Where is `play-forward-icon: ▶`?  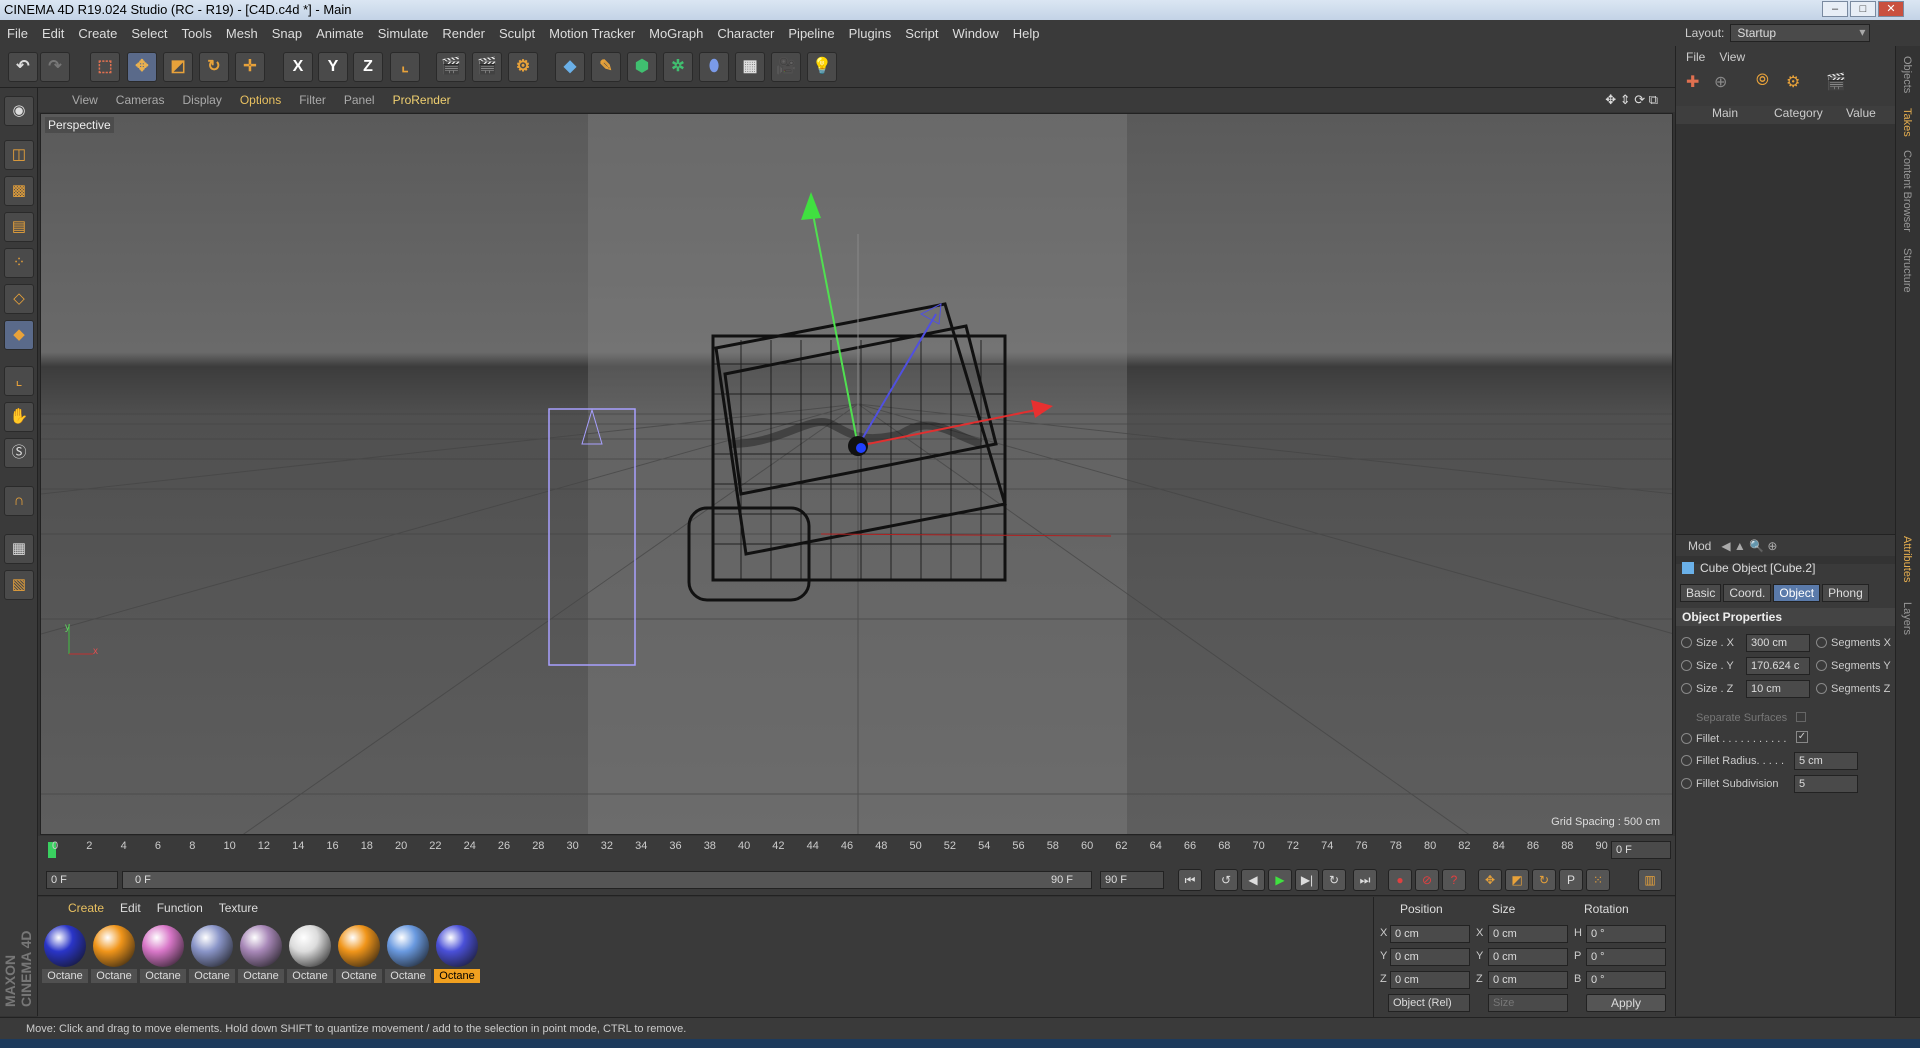
play-forward-icon: ▶ is located at coordinates (1280, 880).